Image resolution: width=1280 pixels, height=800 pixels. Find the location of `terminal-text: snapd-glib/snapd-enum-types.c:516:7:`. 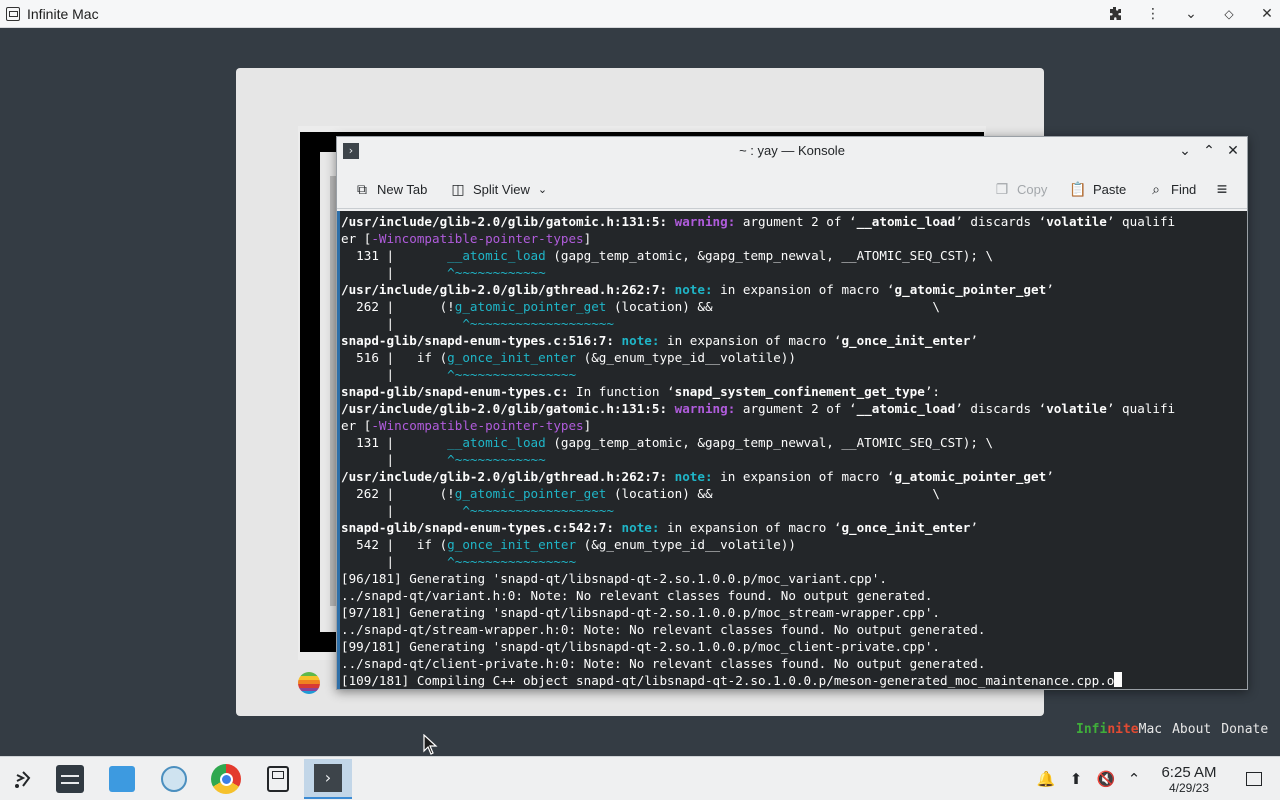

terminal-text: snapd-glib/snapd-enum-types.c:516:7: is located at coordinates (481, 340).